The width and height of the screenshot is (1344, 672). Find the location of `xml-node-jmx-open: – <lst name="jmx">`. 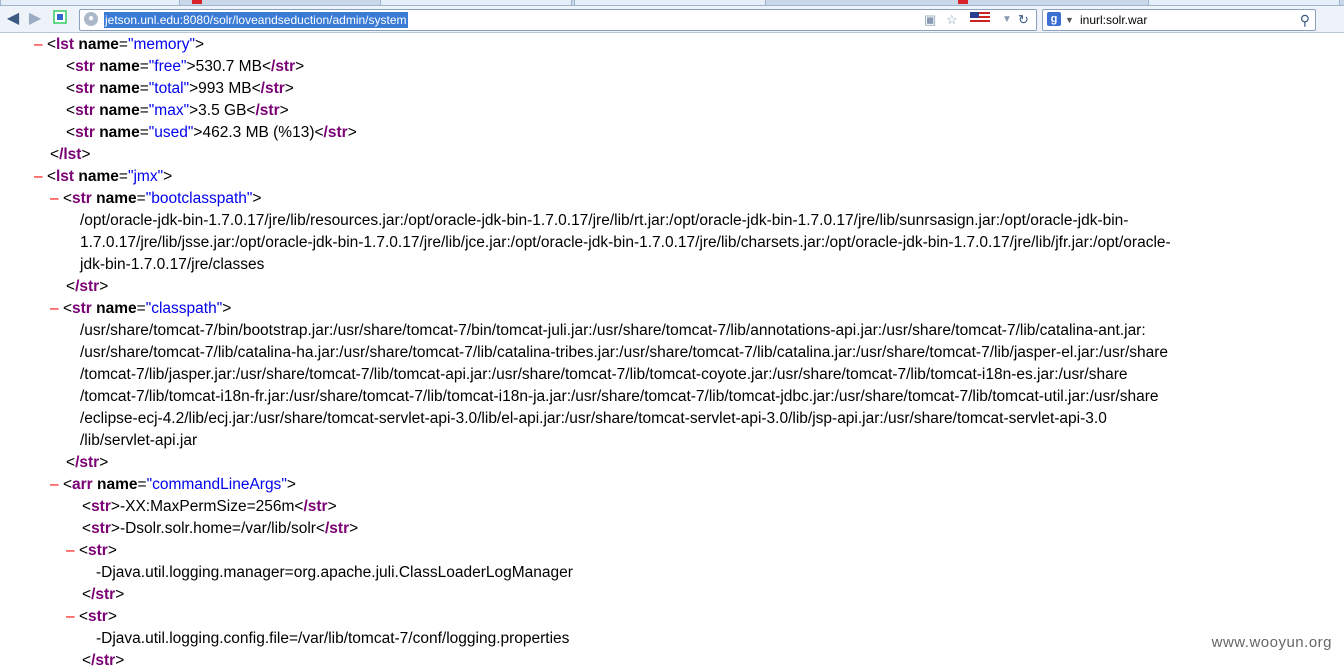

xml-node-jmx-open: – <lst name="jmx"> is located at coordinates (103, 176).